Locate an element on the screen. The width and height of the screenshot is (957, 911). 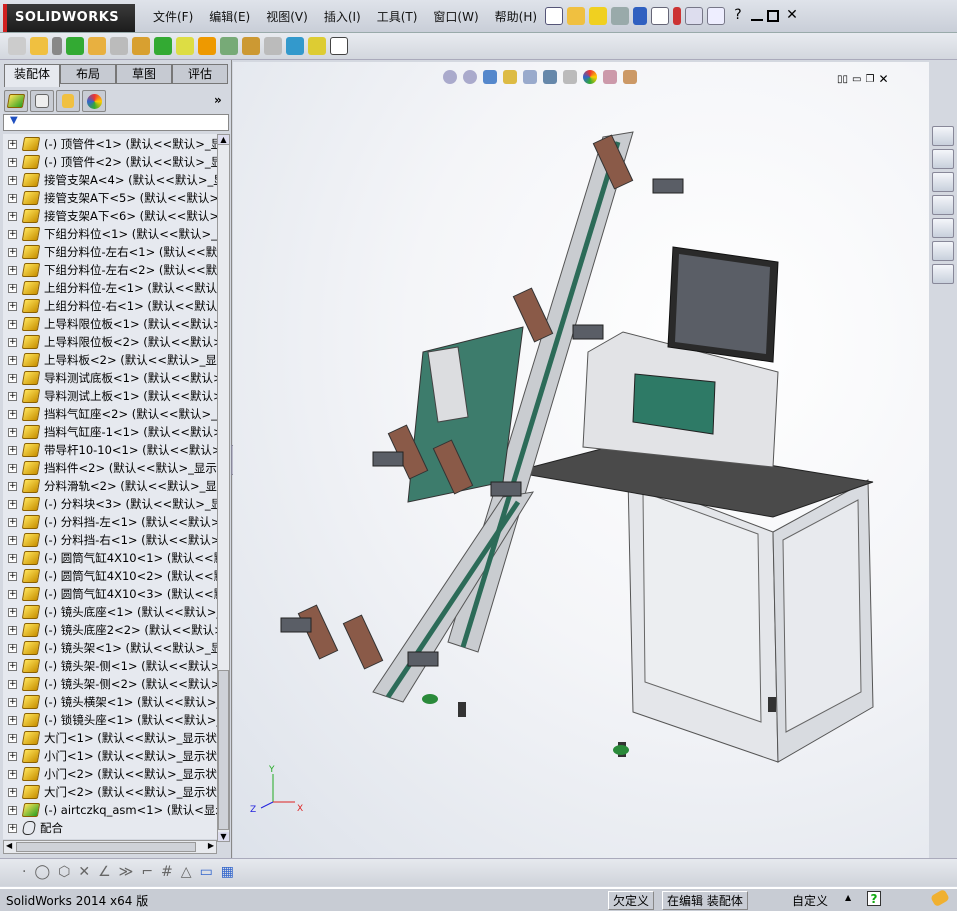
tree-item: + 导料测试上板<1> (默认<<默认> is located at coordinates (110, 396).